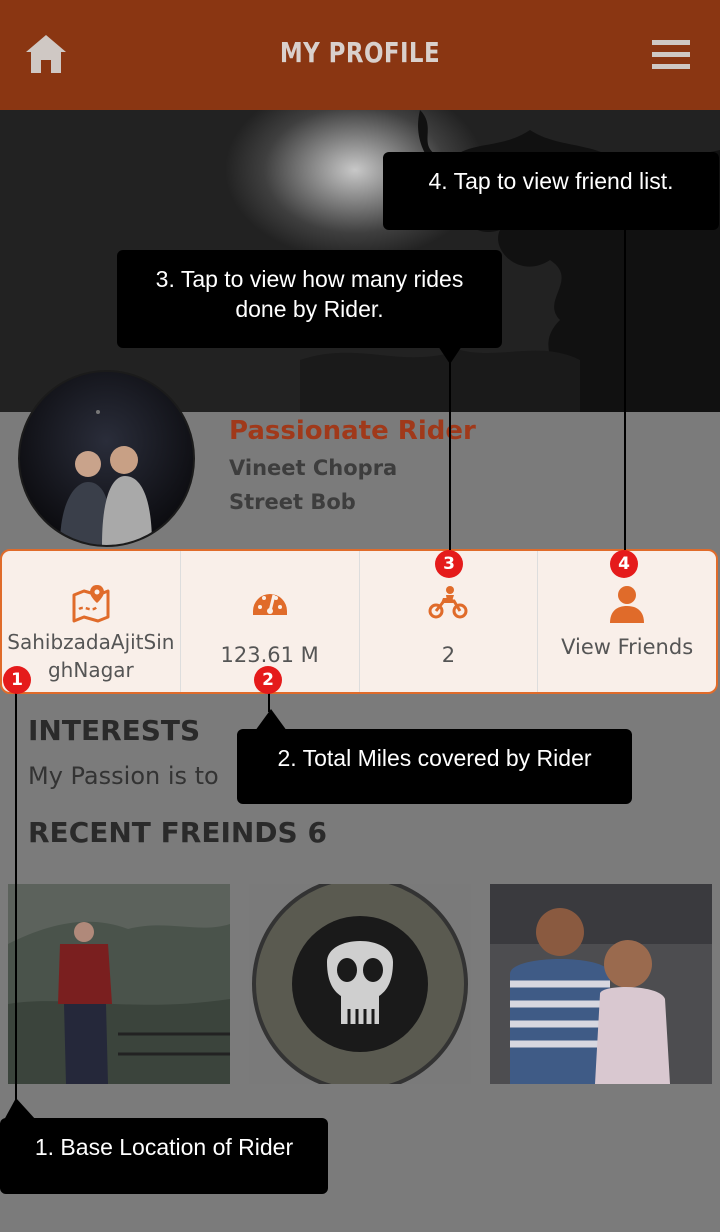  I want to click on interests-heading: INTERESTS, so click(114, 730).